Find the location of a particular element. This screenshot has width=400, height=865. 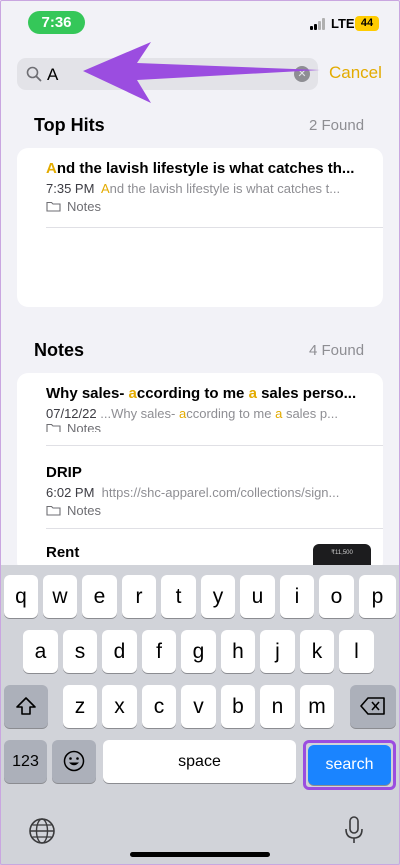

top-hits-count: 2 Found is located at coordinates (337, 125).